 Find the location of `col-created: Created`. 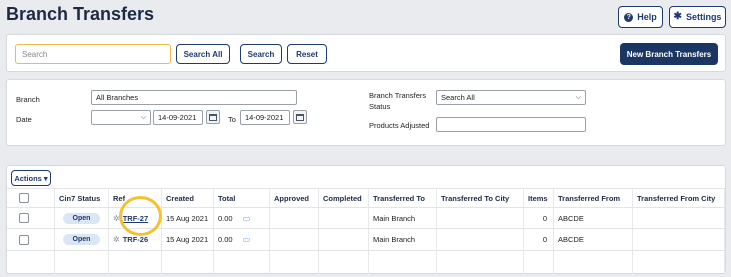

col-created: Created is located at coordinates (188, 198).